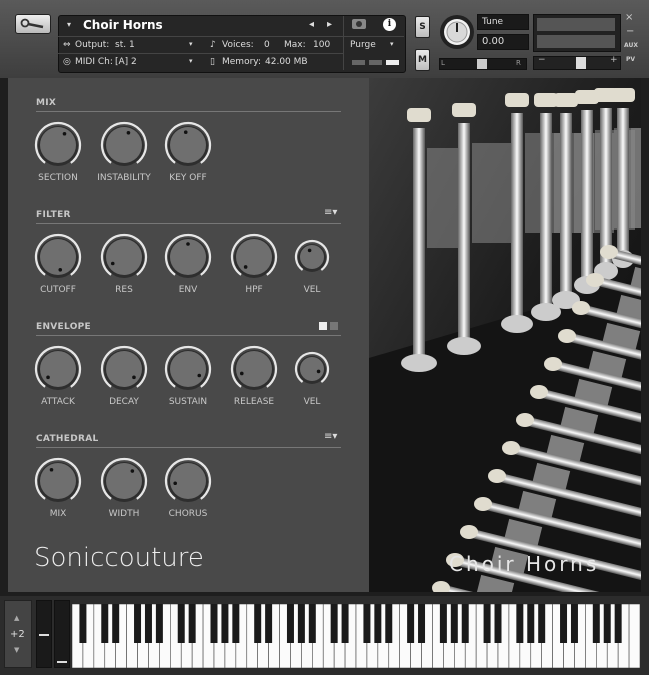 The image size is (649, 675). Describe the element at coordinates (330, 436) in the screenshot. I see `cathedral-menu-icon: ≡▾` at that location.